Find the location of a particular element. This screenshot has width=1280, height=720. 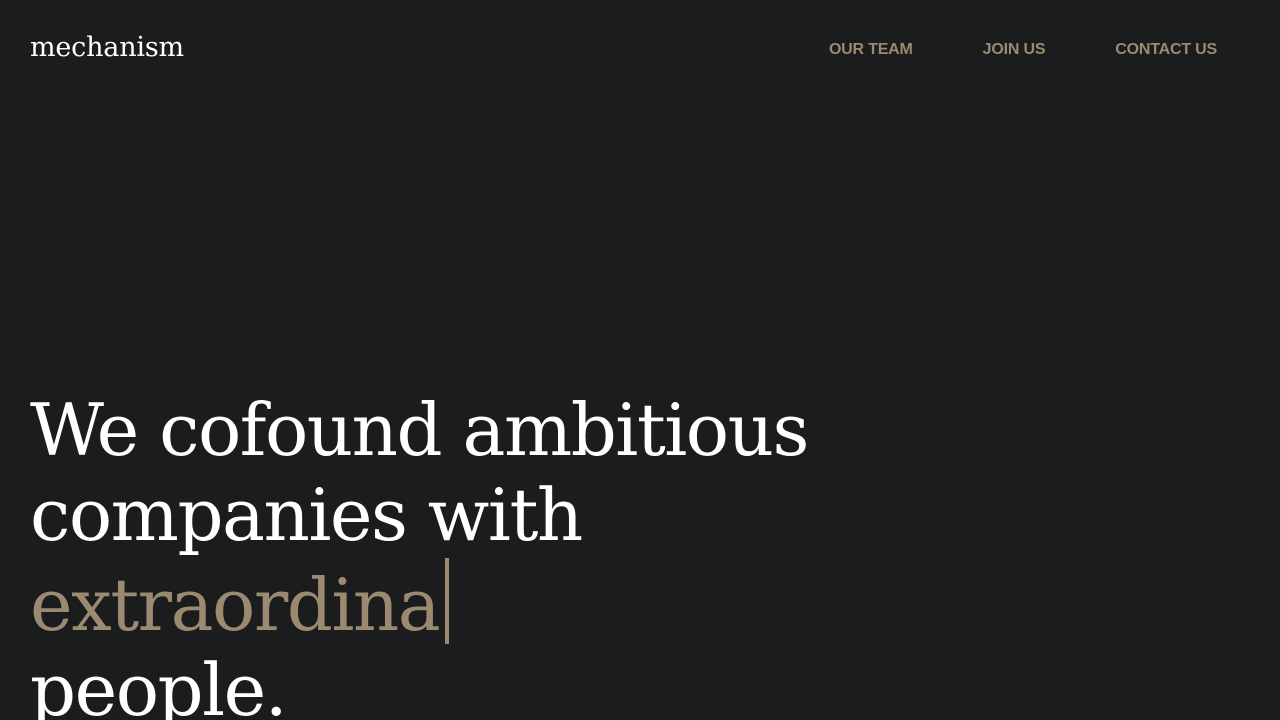

logo: mechanism is located at coordinates (107, 48).